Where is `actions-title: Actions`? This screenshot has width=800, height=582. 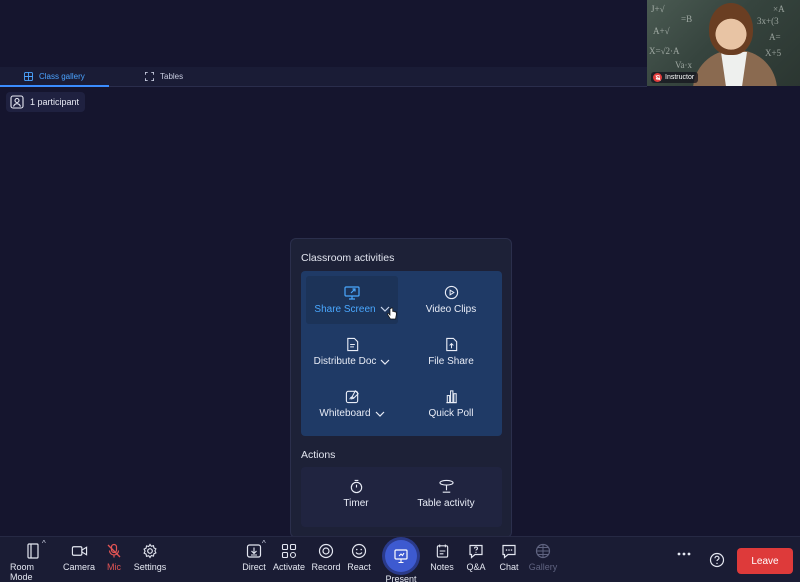 actions-title: Actions is located at coordinates (318, 455).